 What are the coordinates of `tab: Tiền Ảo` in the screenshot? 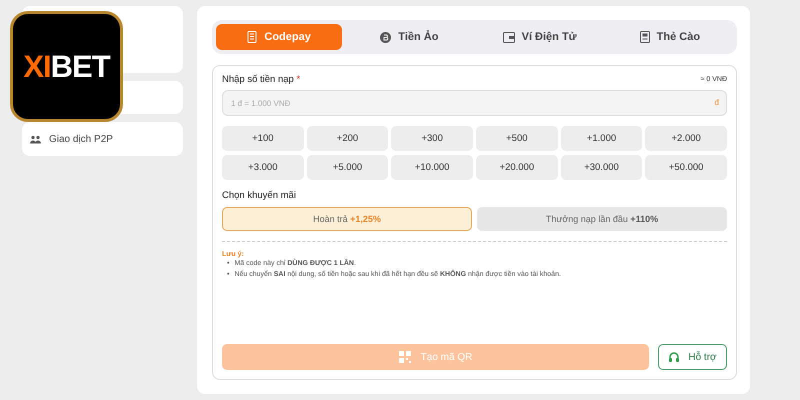 It's located at (409, 37).